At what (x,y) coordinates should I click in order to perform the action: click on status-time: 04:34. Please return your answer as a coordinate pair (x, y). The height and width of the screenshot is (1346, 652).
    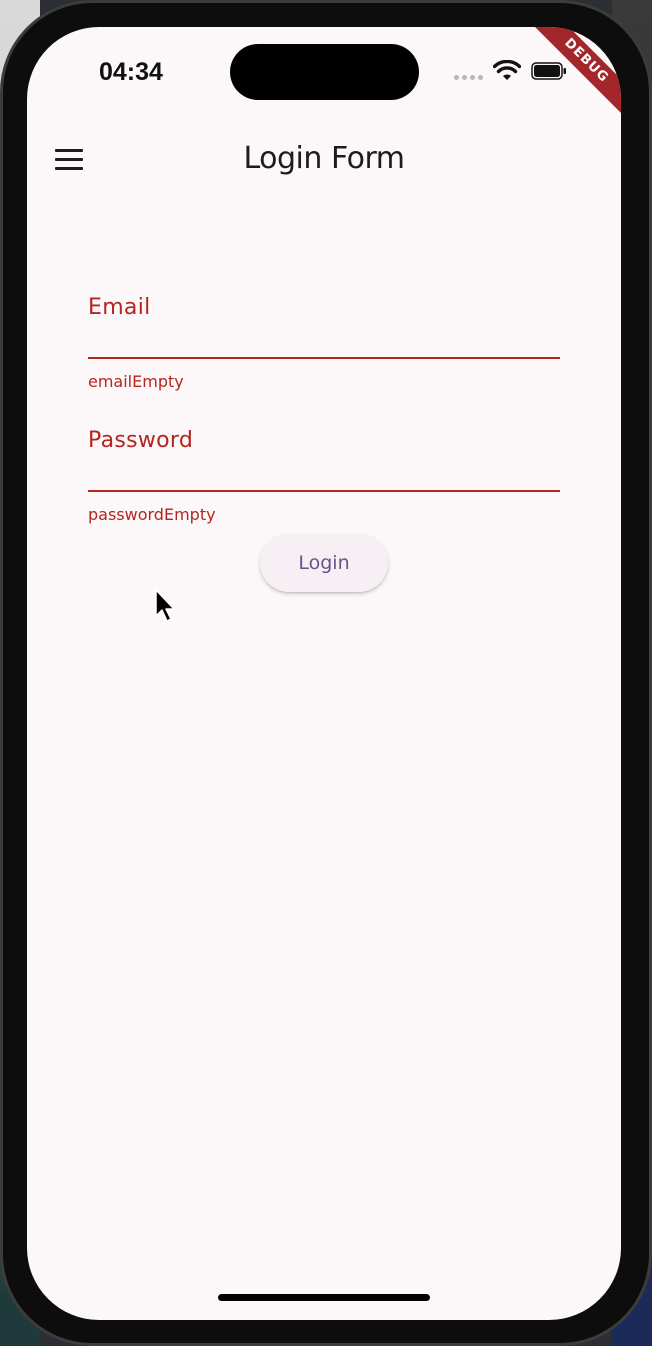
    Looking at the image, I should click on (131, 72).